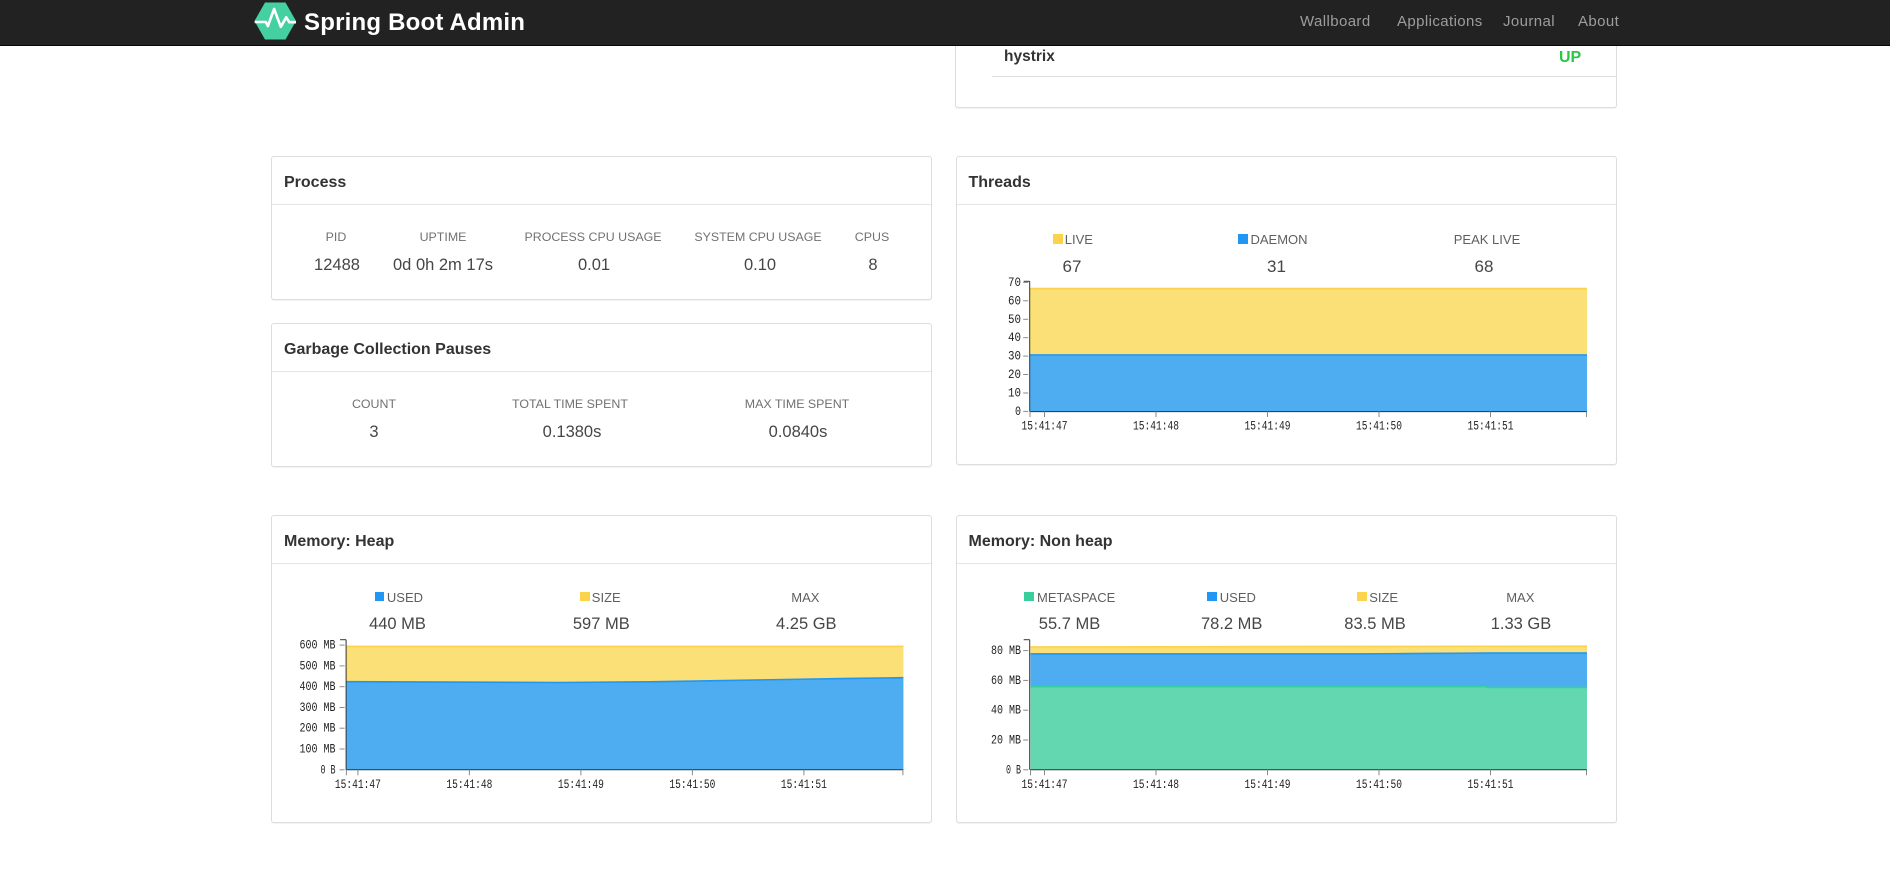  Describe the element at coordinates (318, 646) in the screenshot. I see `svg-text: 600 MB` at that location.